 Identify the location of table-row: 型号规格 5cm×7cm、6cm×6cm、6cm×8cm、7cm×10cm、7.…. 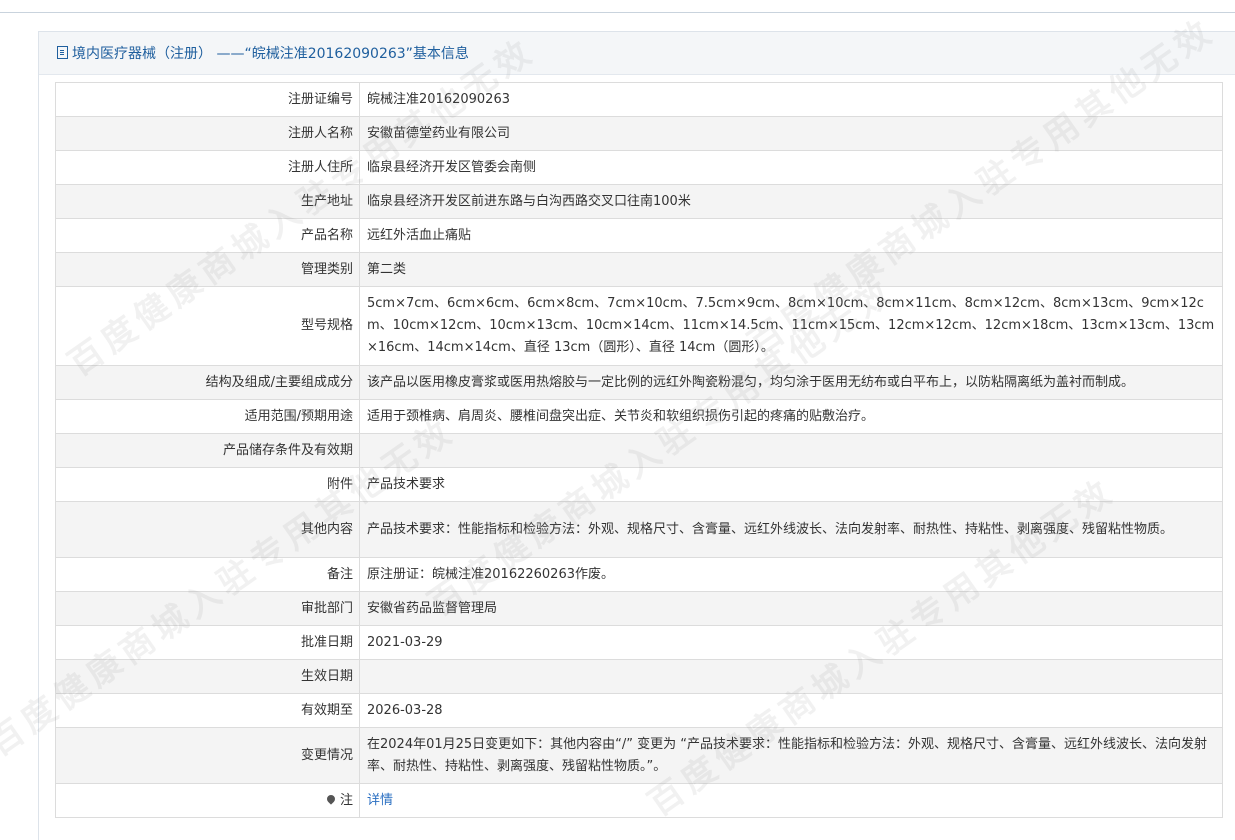
(639, 326).